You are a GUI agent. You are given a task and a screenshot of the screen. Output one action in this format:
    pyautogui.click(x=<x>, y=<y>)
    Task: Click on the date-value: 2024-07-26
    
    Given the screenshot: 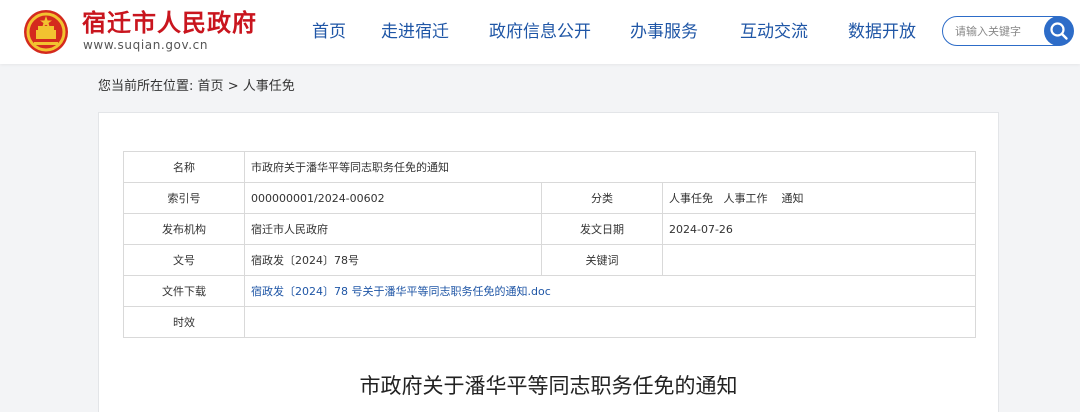 What is the action you would take?
    pyautogui.click(x=819, y=229)
    